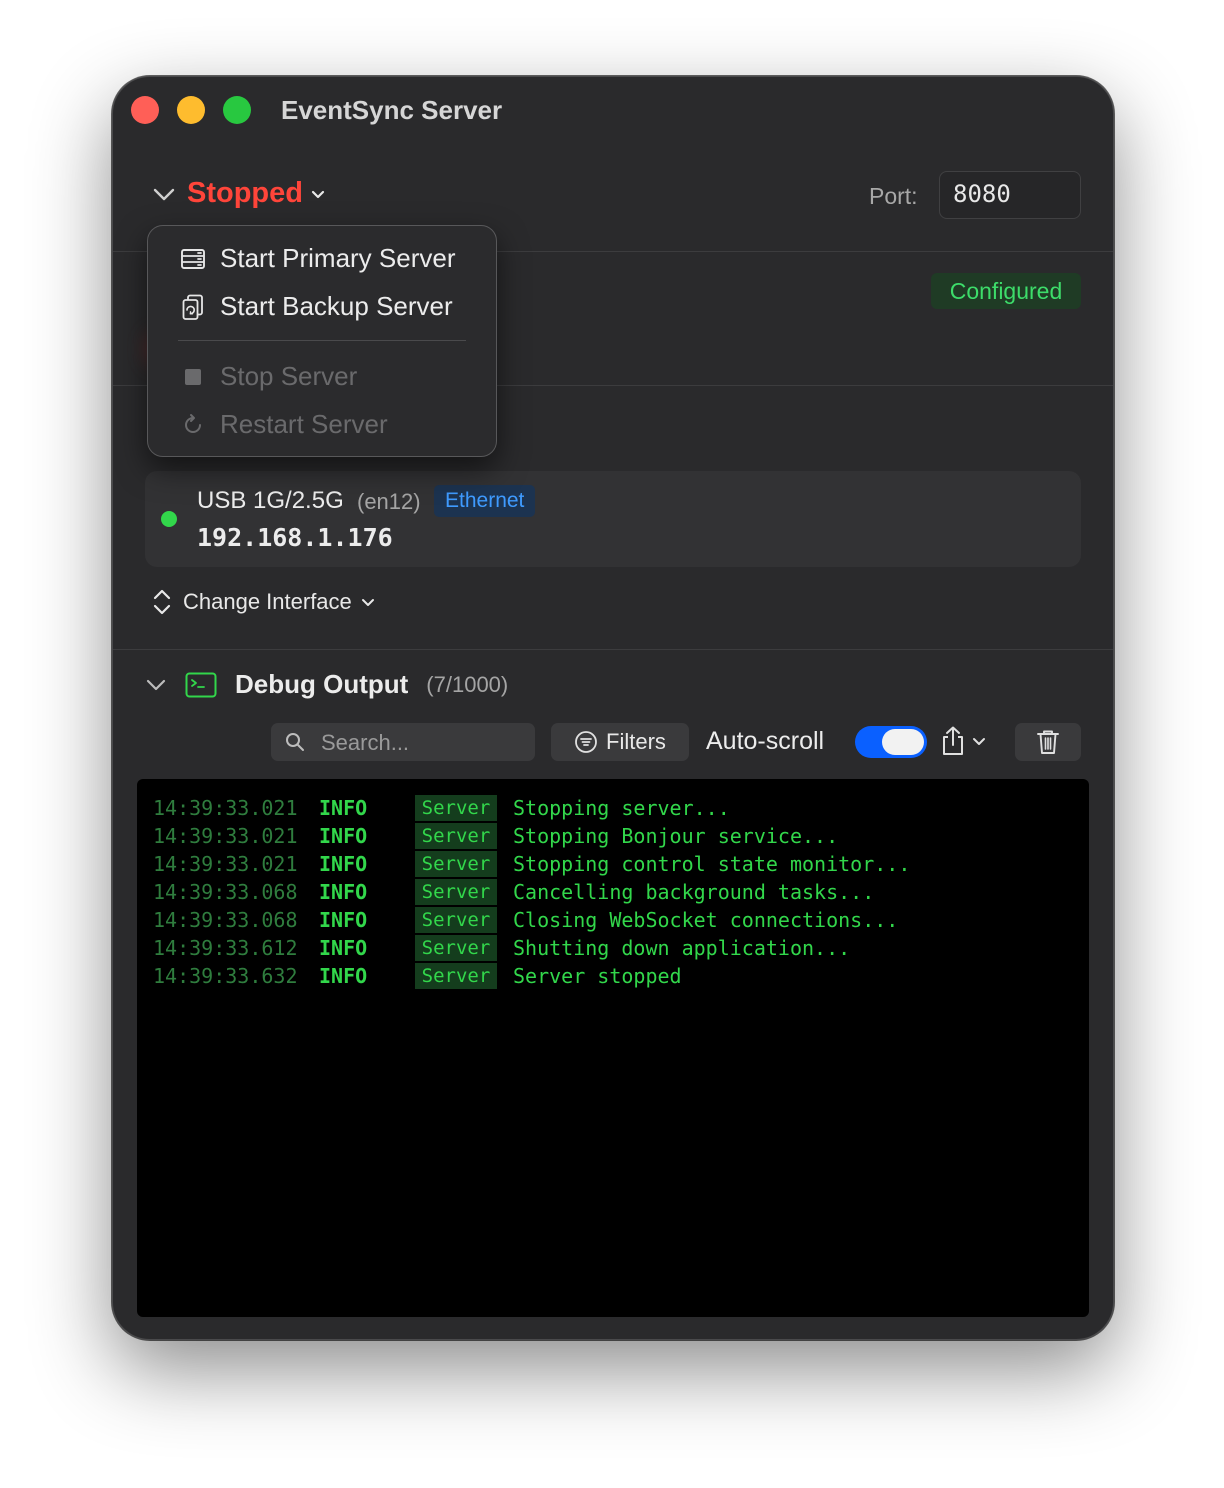 This screenshot has height=1488, width=1224. Describe the element at coordinates (613, 109) in the screenshot. I see `title-bar: EventSync Server` at that location.